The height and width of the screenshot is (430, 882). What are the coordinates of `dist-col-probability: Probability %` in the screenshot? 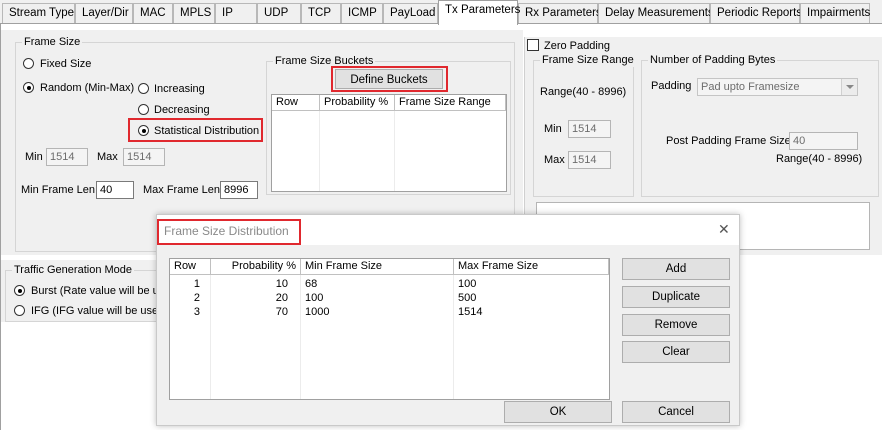 It's located at (256, 267).